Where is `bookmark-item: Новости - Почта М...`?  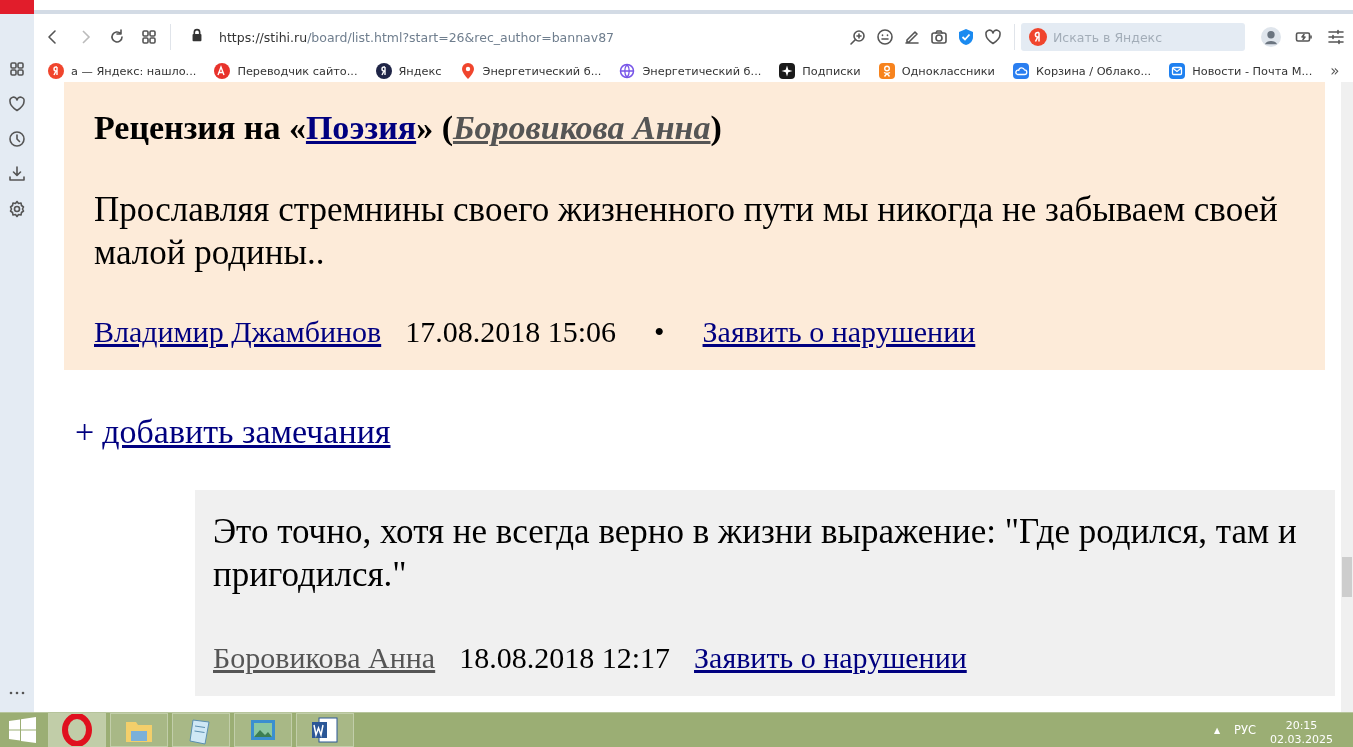 bookmark-item: Новости - Почта М... is located at coordinates (1241, 71).